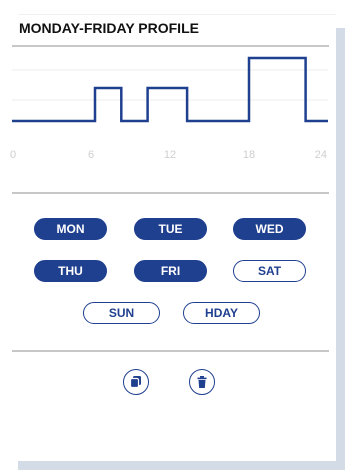  Describe the element at coordinates (109, 28) in the screenshot. I see `page-title: MONDAY-FRIDAY PROFILE` at that location.